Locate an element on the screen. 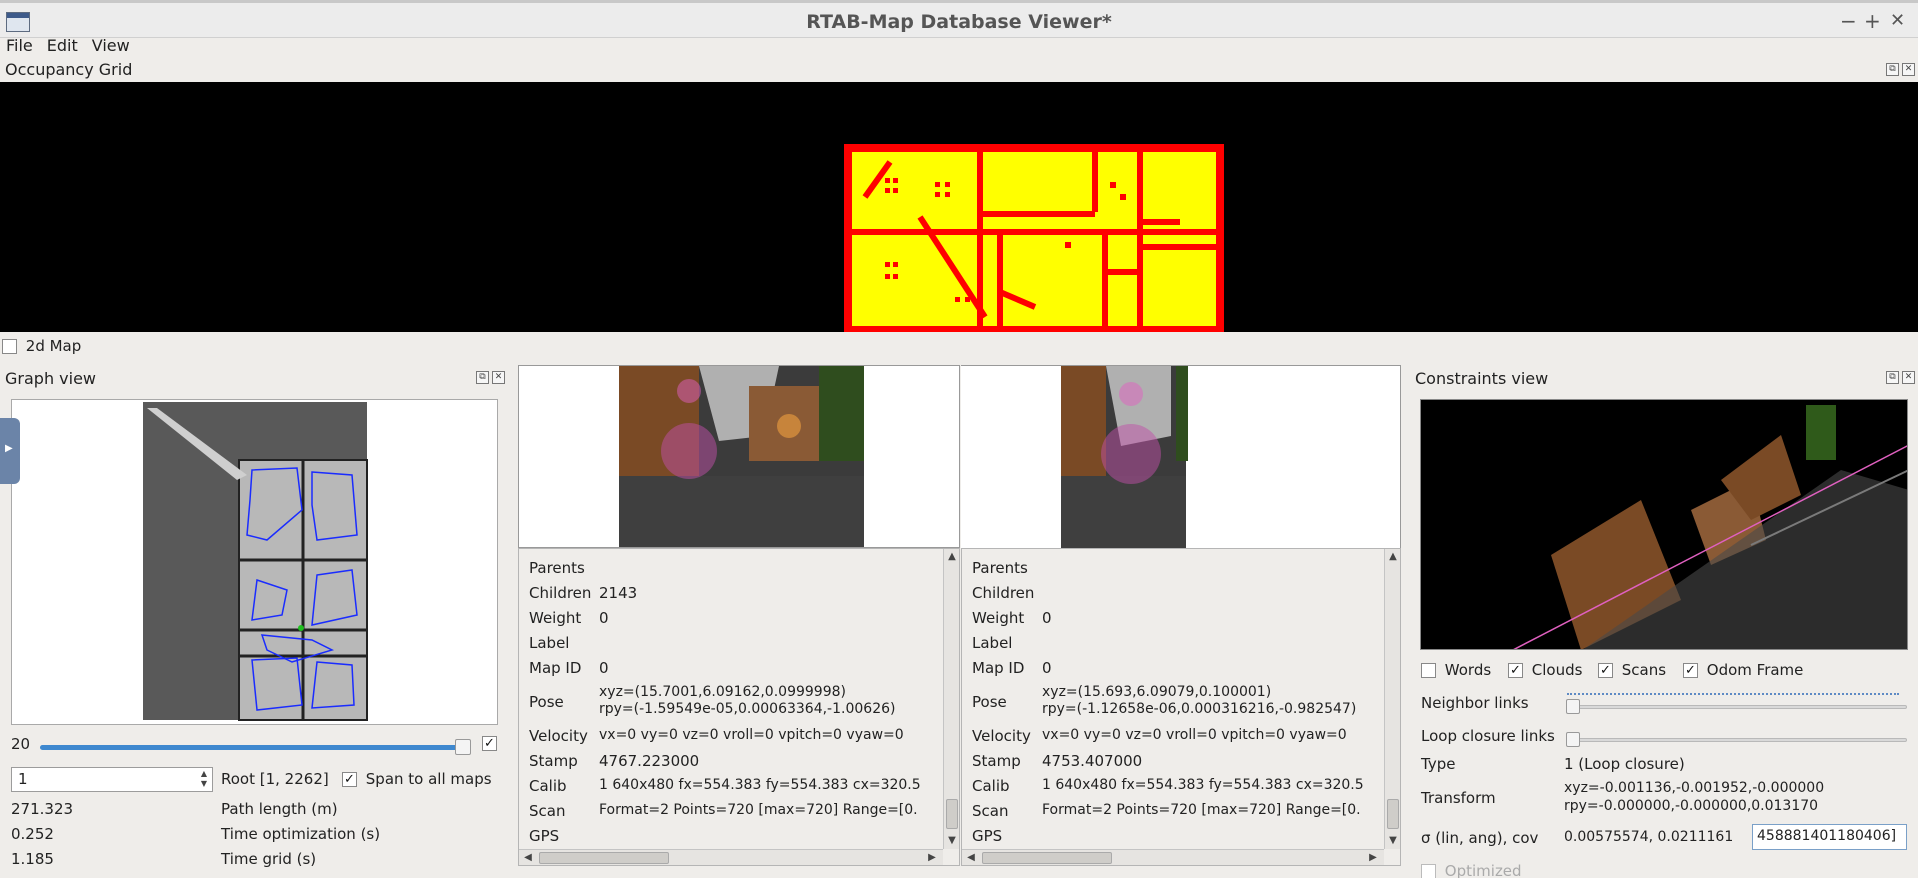 Image resolution: width=1918 pixels, height=878 pixels. clouds-toggle: Clouds is located at coordinates (1545, 670).